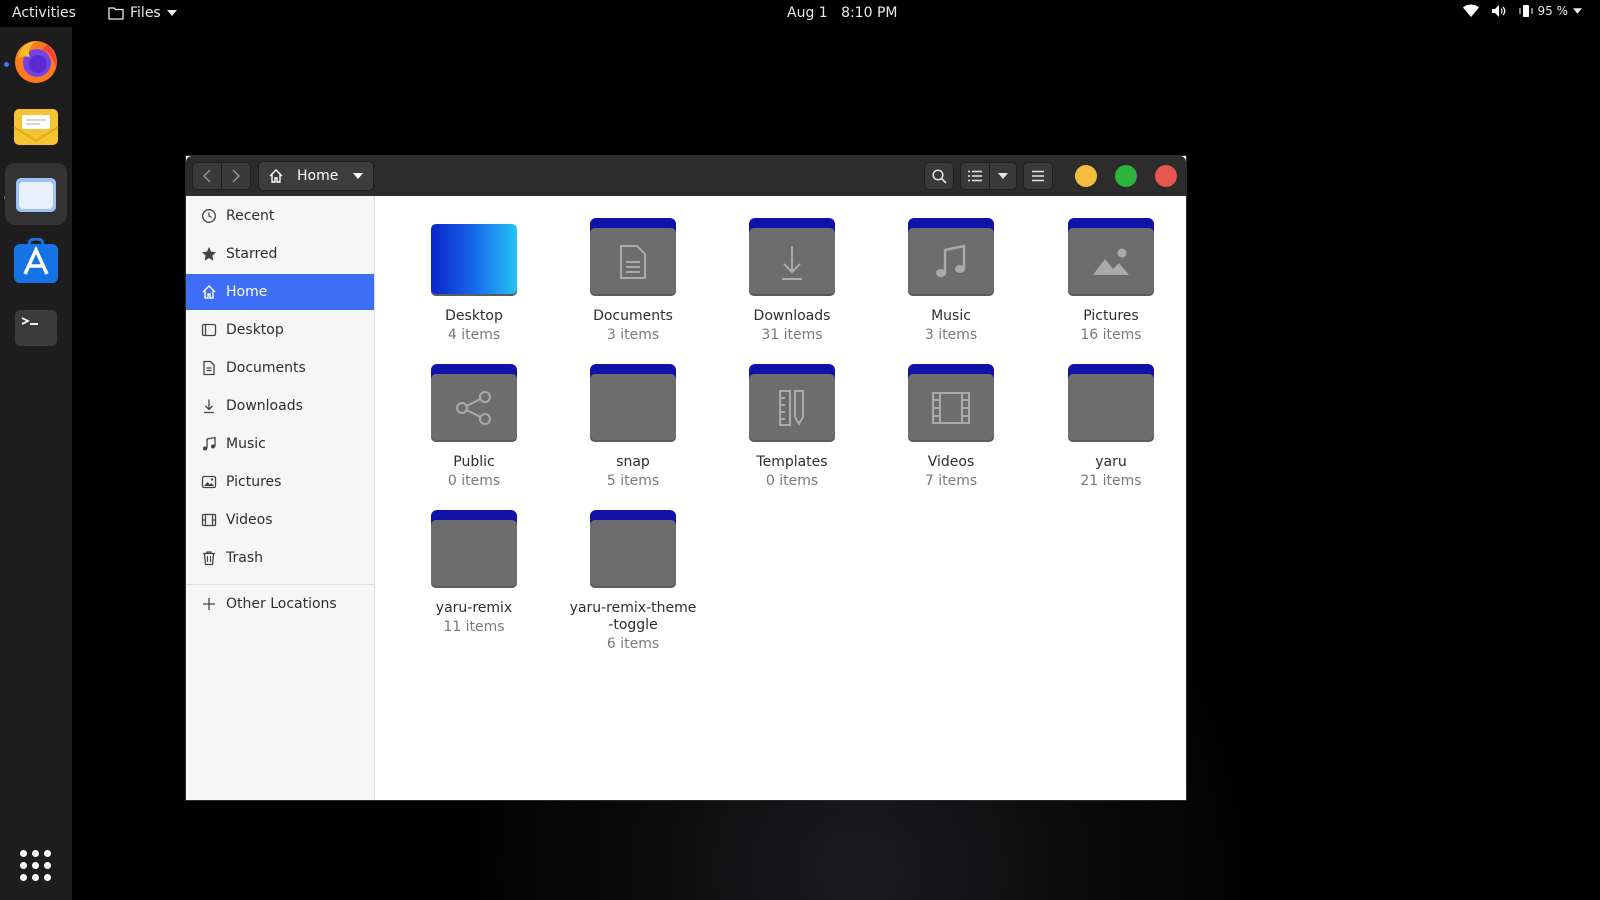 The width and height of the screenshot is (1600, 900). I want to click on system-status-menu: 95 %, so click(1522, 11).